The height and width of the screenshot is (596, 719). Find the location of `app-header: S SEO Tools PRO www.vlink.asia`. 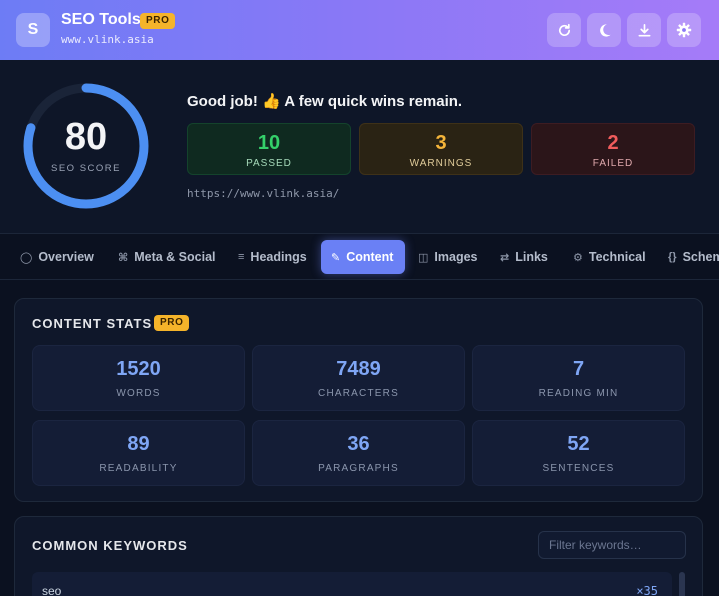

app-header: S SEO Tools PRO www.vlink.asia is located at coordinates (359, 30).